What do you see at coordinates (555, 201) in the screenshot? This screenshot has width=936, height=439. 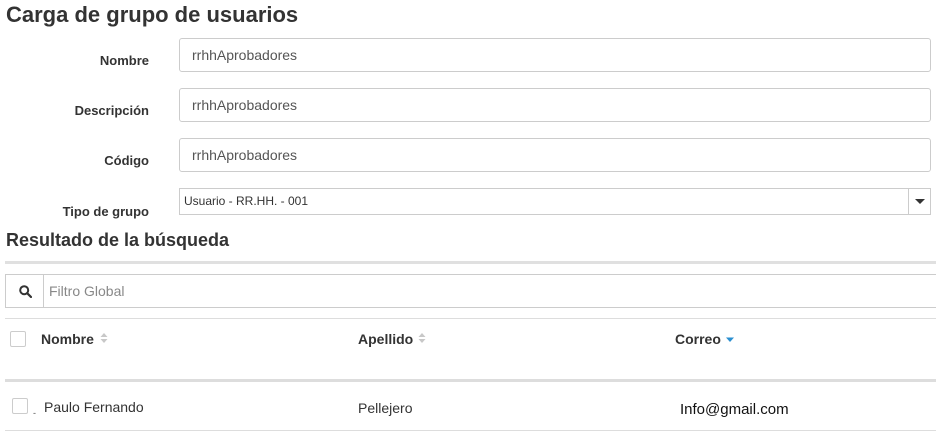 I see `tipo-grupo-select: Usuario - RR.HH. - 001` at bounding box center [555, 201].